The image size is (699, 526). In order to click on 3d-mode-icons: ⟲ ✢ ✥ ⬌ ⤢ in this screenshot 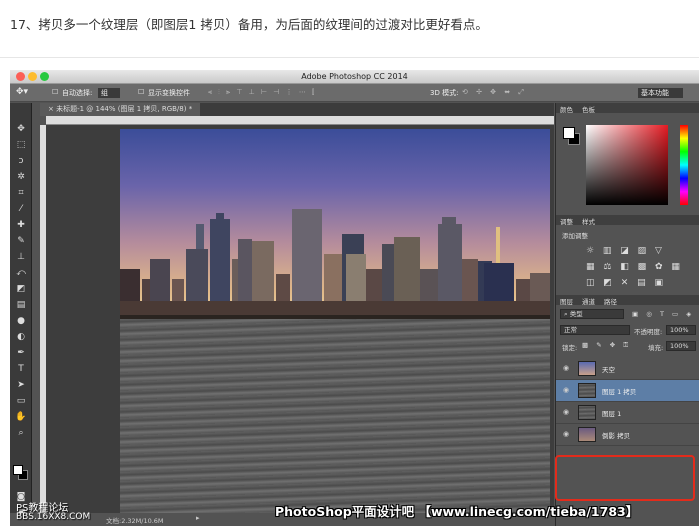, I will do `click(494, 92)`.